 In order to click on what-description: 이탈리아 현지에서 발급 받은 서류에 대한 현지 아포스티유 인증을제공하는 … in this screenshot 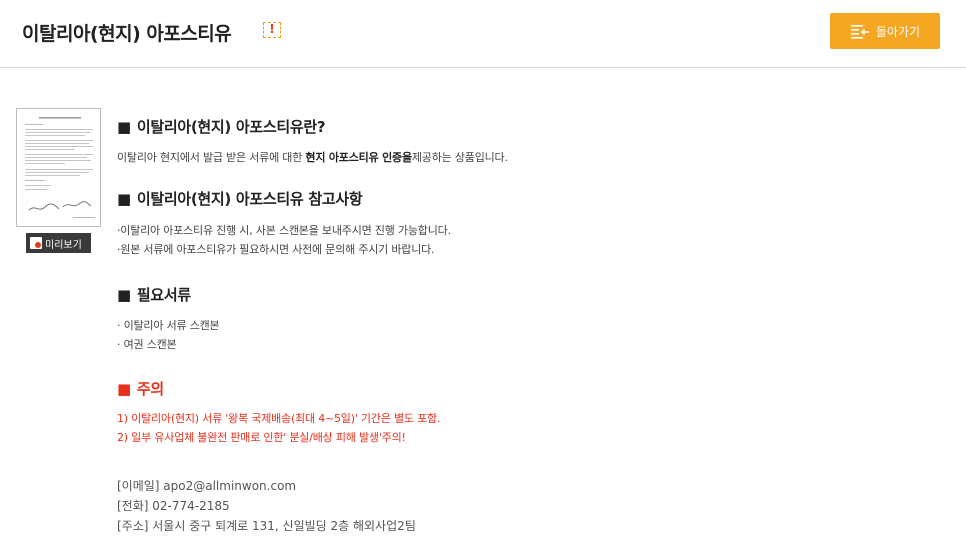, I will do `click(312, 157)`.